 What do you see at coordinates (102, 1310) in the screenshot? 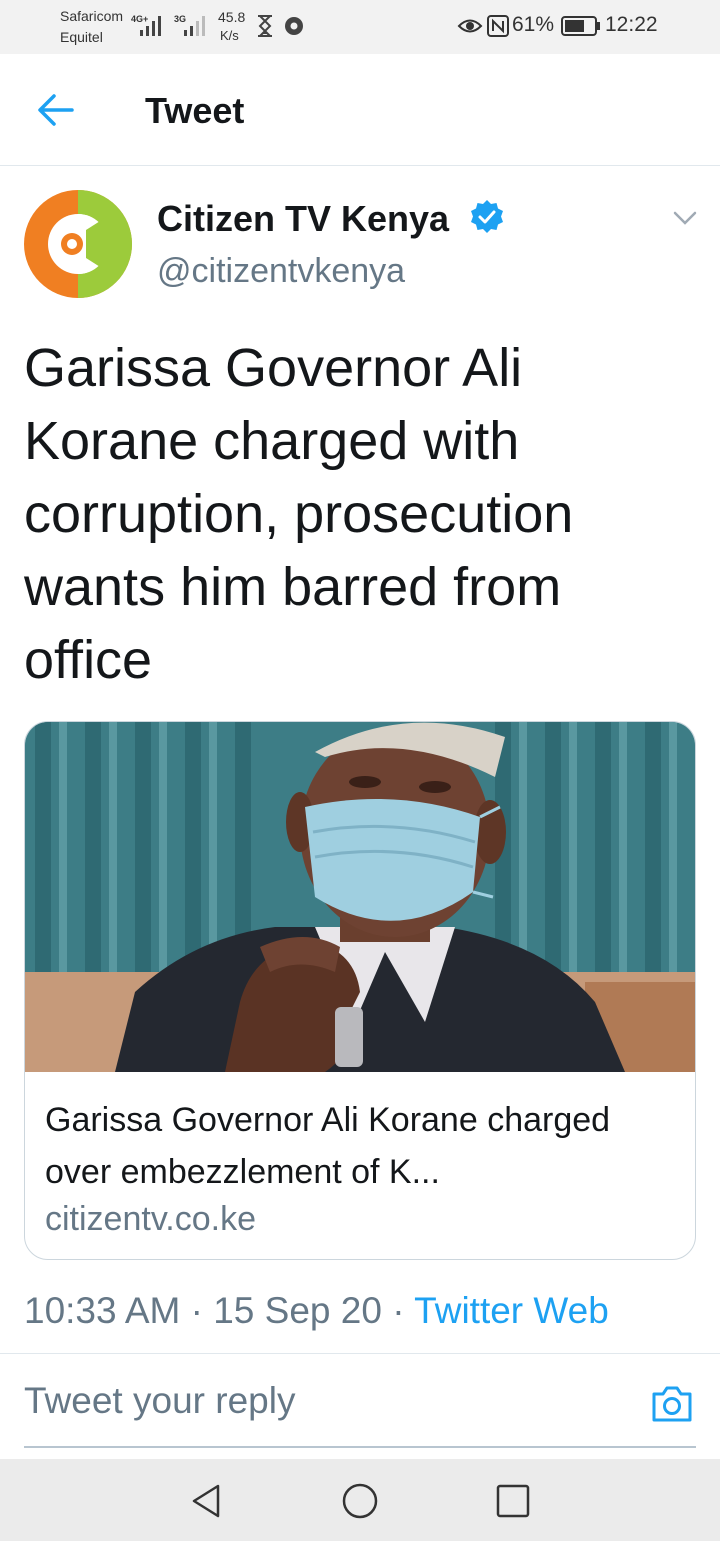
I see `tweet-time: 10:33 AM` at bounding box center [102, 1310].